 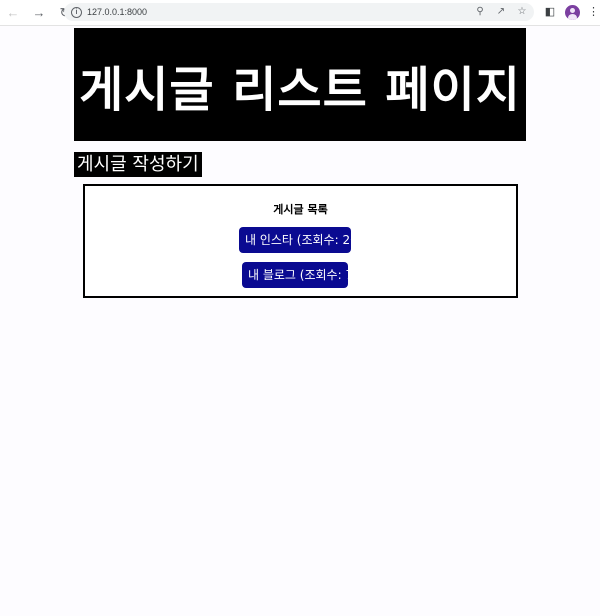 What do you see at coordinates (39, 12) in the screenshot?
I see `forward-arrow-icon: →` at bounding box center [39, 12].